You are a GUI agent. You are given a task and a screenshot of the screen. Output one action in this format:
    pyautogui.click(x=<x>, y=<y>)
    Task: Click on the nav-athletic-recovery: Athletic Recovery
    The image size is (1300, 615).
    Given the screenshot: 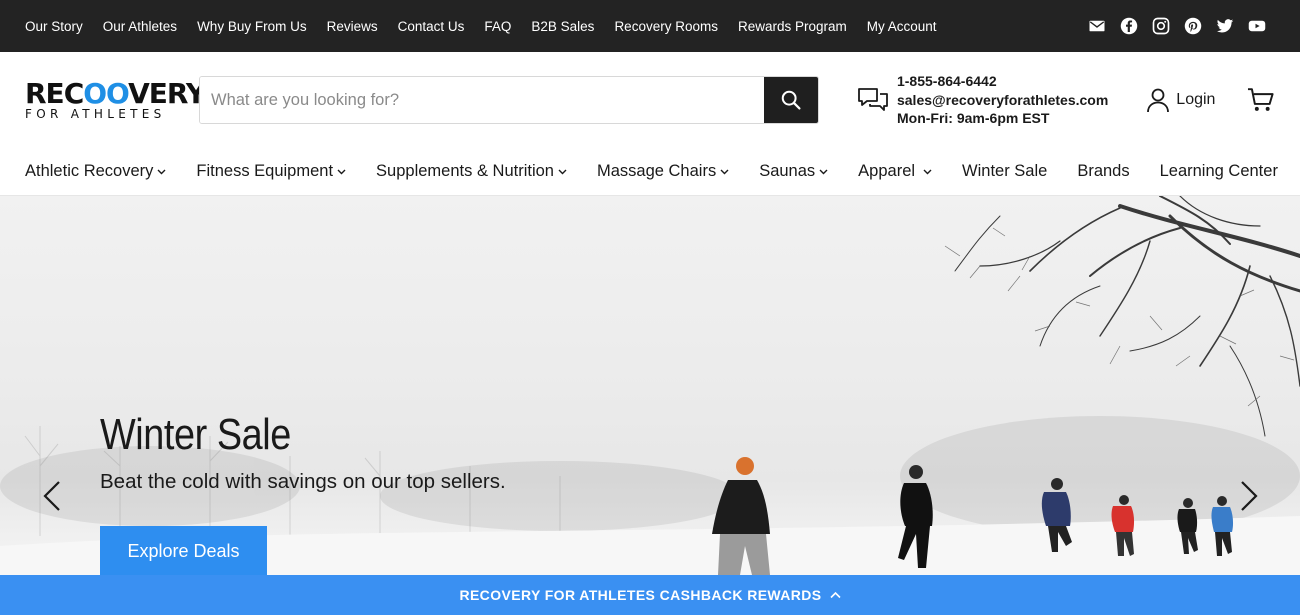 What is the action you would take?
    pyautogui.click(x=95, y=171)
    